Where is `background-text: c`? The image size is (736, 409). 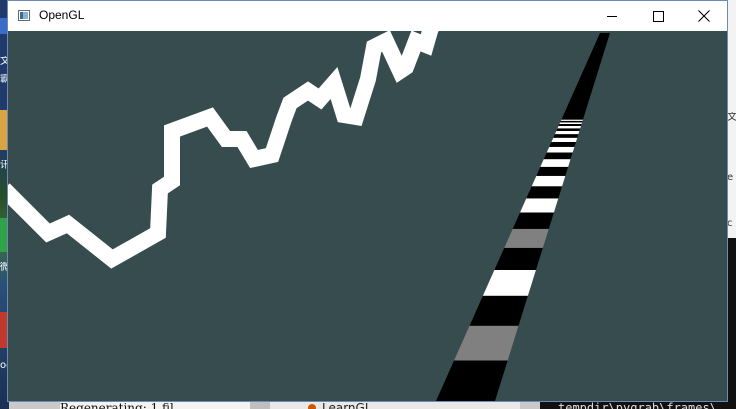 background-text: c is located at coordinates (730, 223).